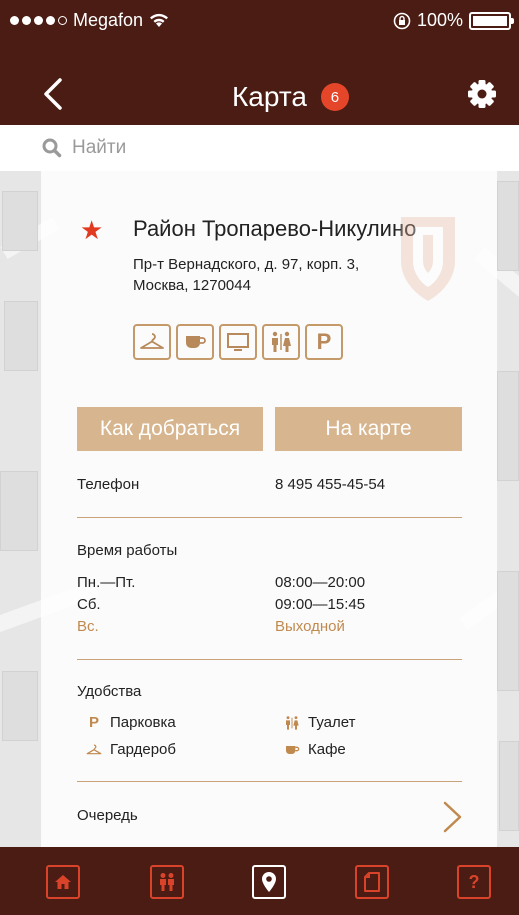  What do you see at coordinates (330, 484) in the screenshot?
I see `phone-value: 8 495 455-45-54` at bounding box center [330, 484].